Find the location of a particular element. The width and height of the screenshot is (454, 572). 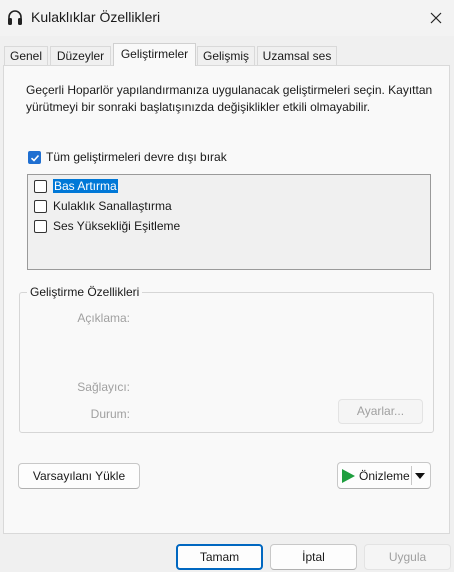

preview-button: Önizleme is located at coordinates (384, 475).